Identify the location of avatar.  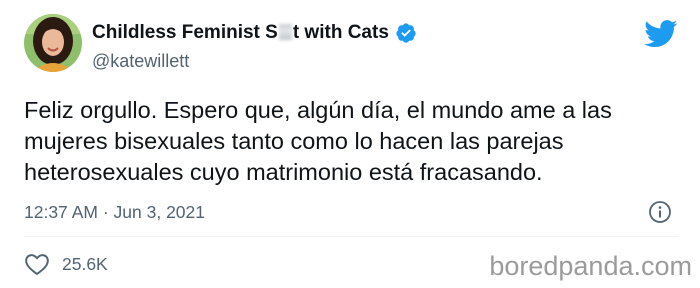
(53, 43).